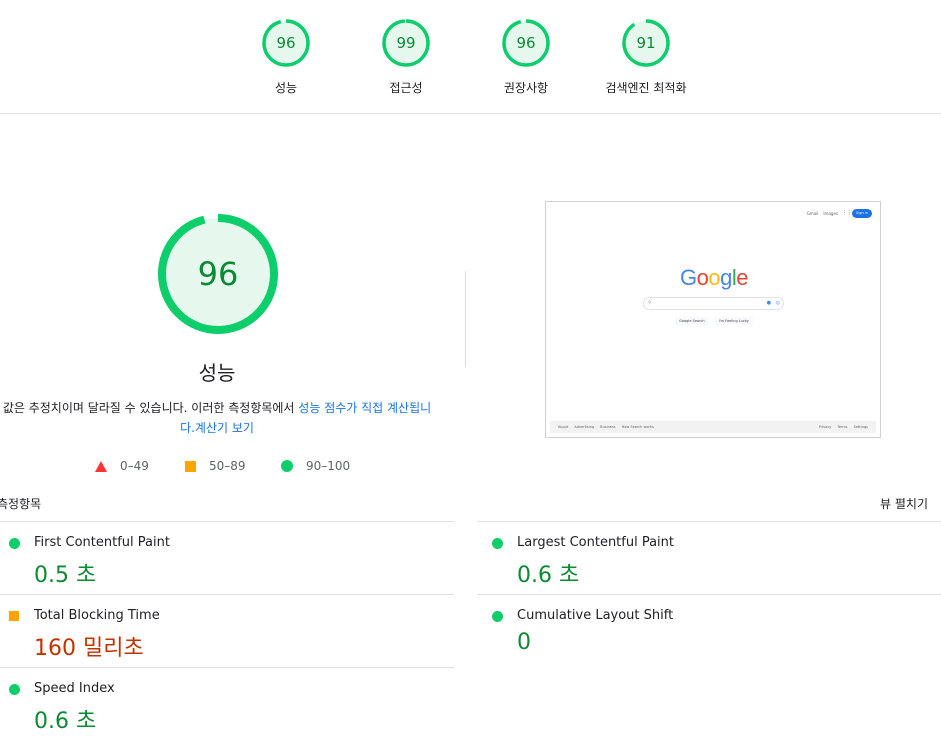 This screenshot has width=941, height=741. Describe the element at coordinates (713, 303) in the screenshot. I see `thumb-search-box: ⚲ ● ◎` at that location.